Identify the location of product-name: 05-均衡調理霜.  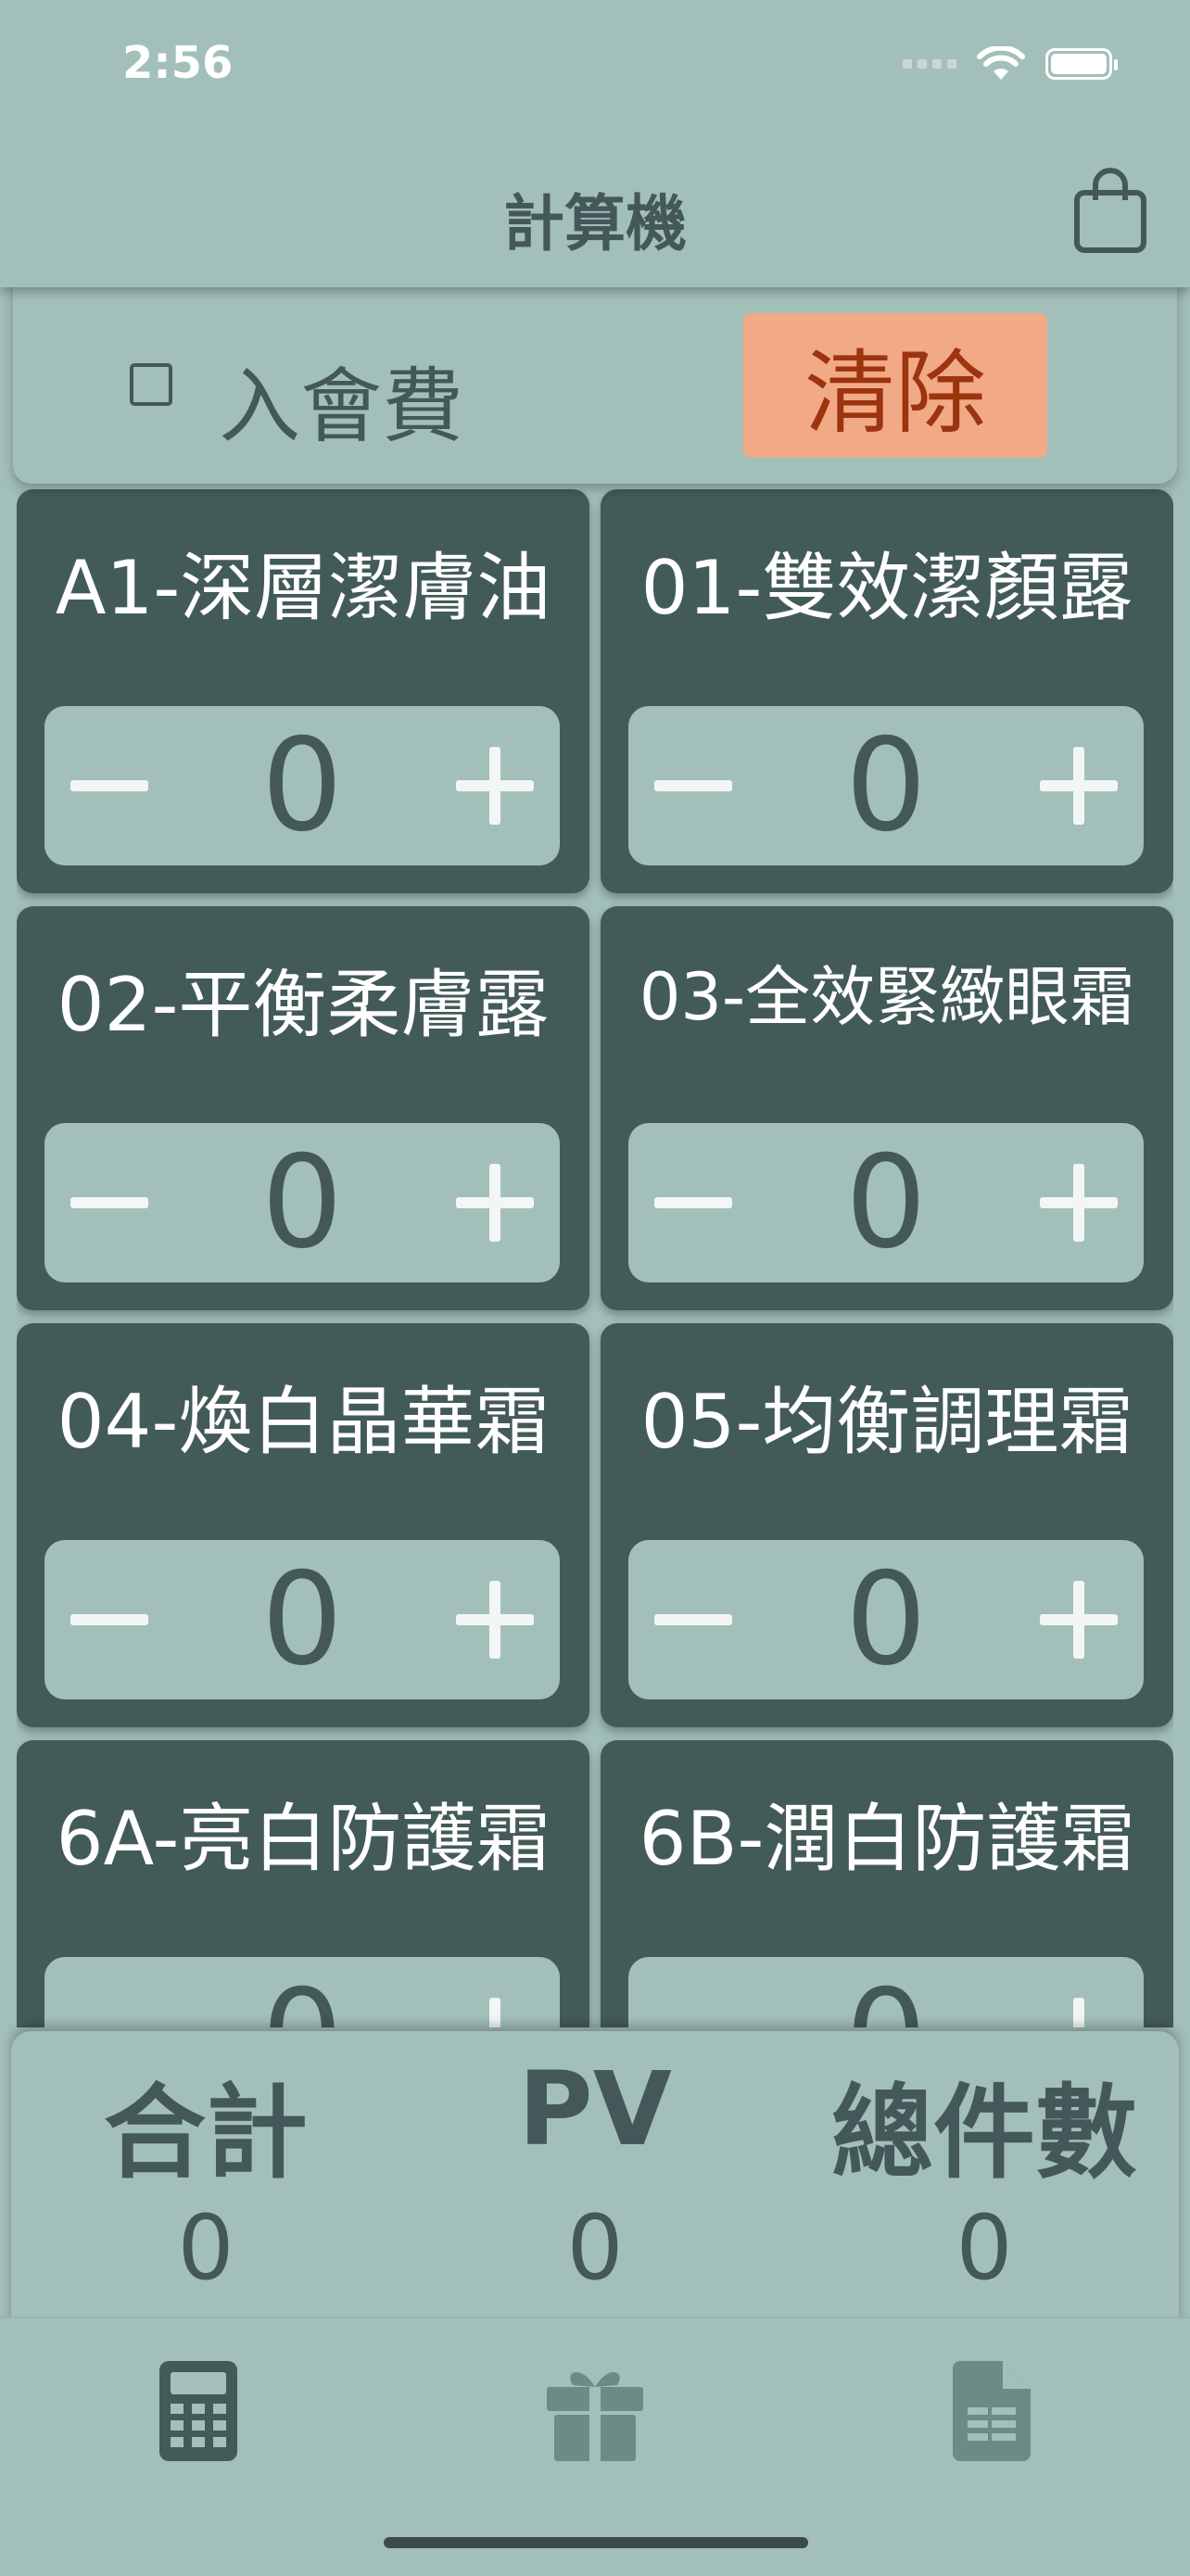
(886, 1422).